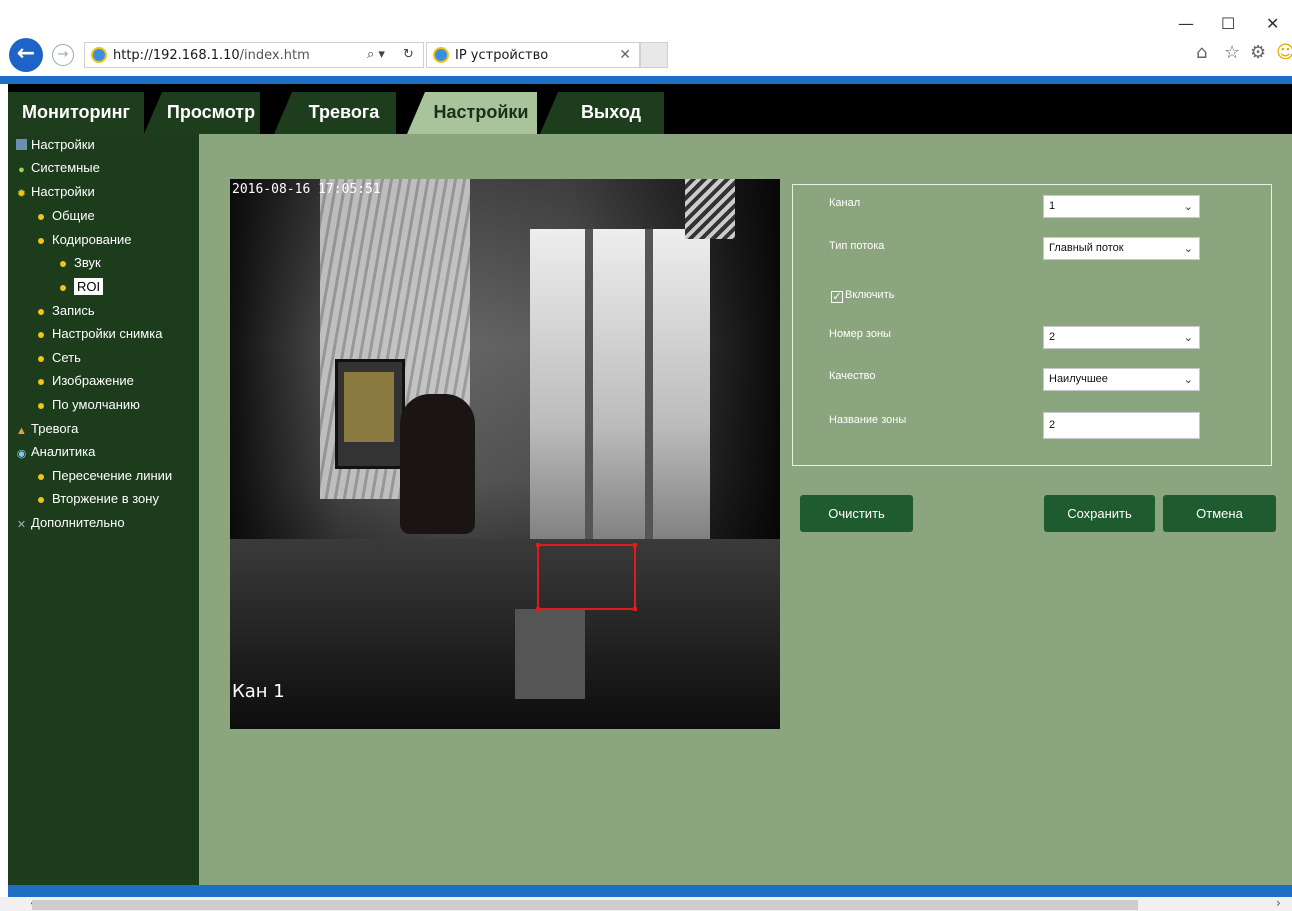 This screenshot has height=911, width=1292. Describe the element at coordinates (472, 113) in the screenshot. I see `tab-settings: Настройки` at that location.